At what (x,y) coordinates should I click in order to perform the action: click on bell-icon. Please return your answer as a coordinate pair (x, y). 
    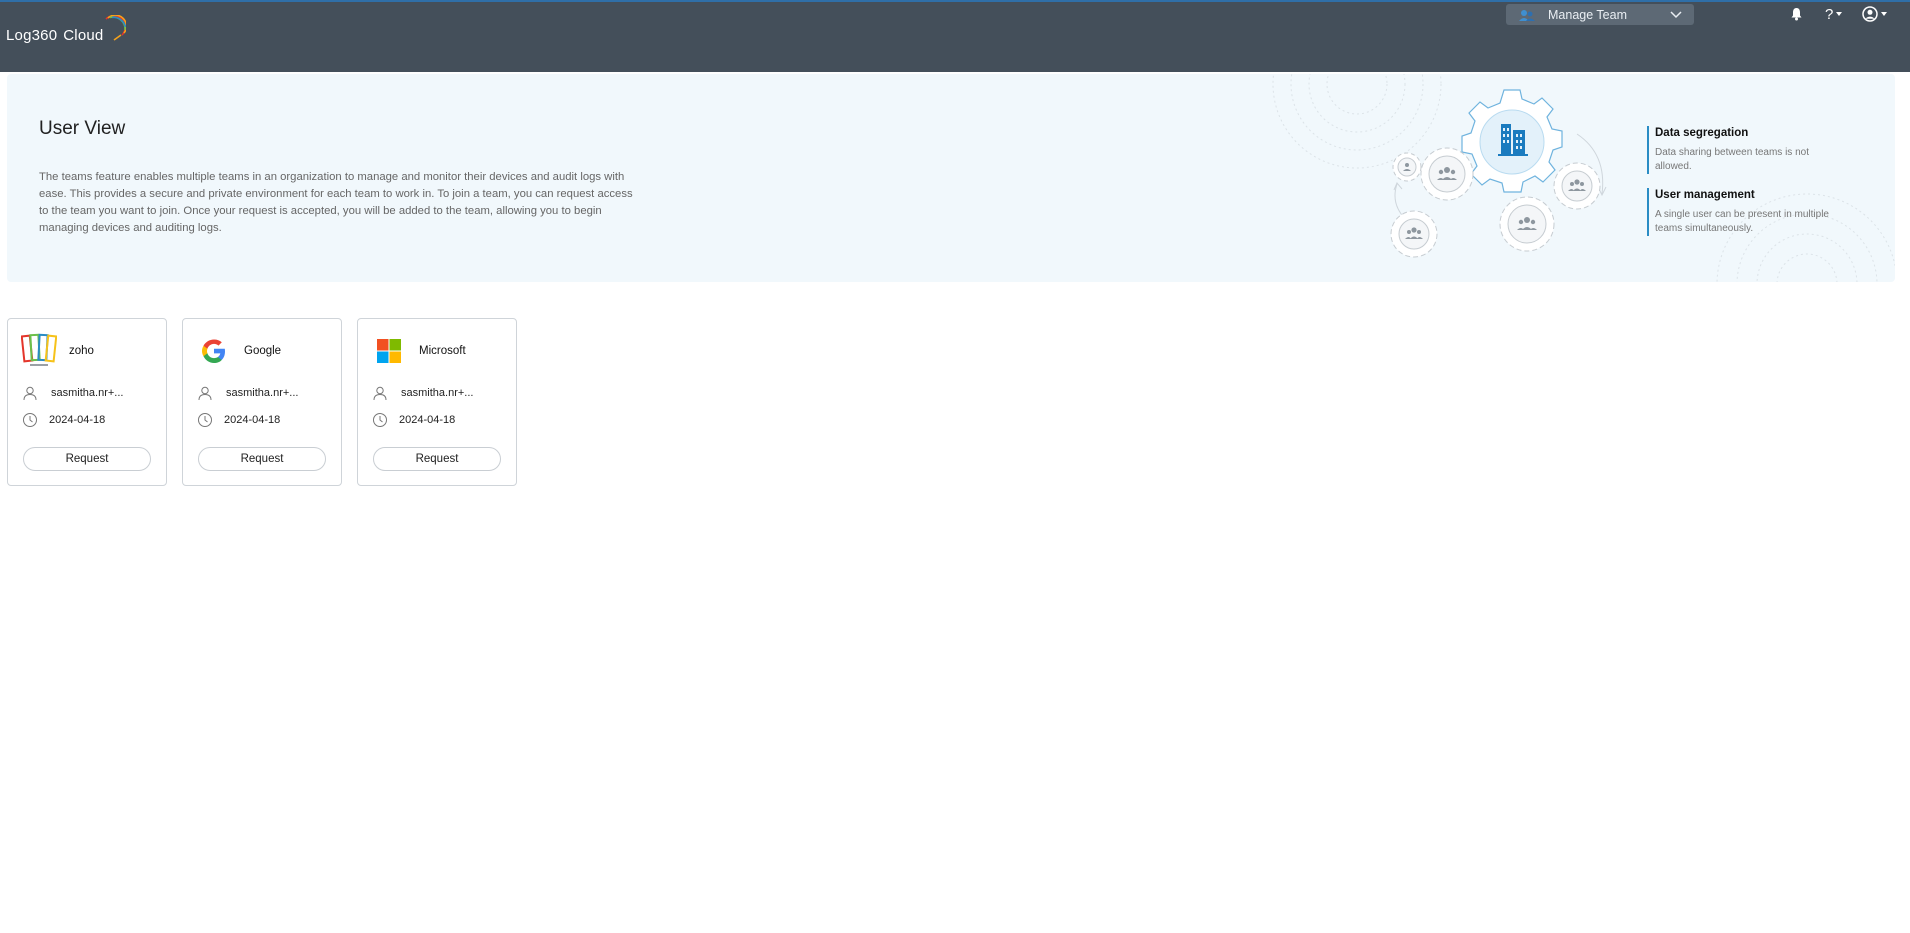
    Looking at the image, I should click on (1796, 14).